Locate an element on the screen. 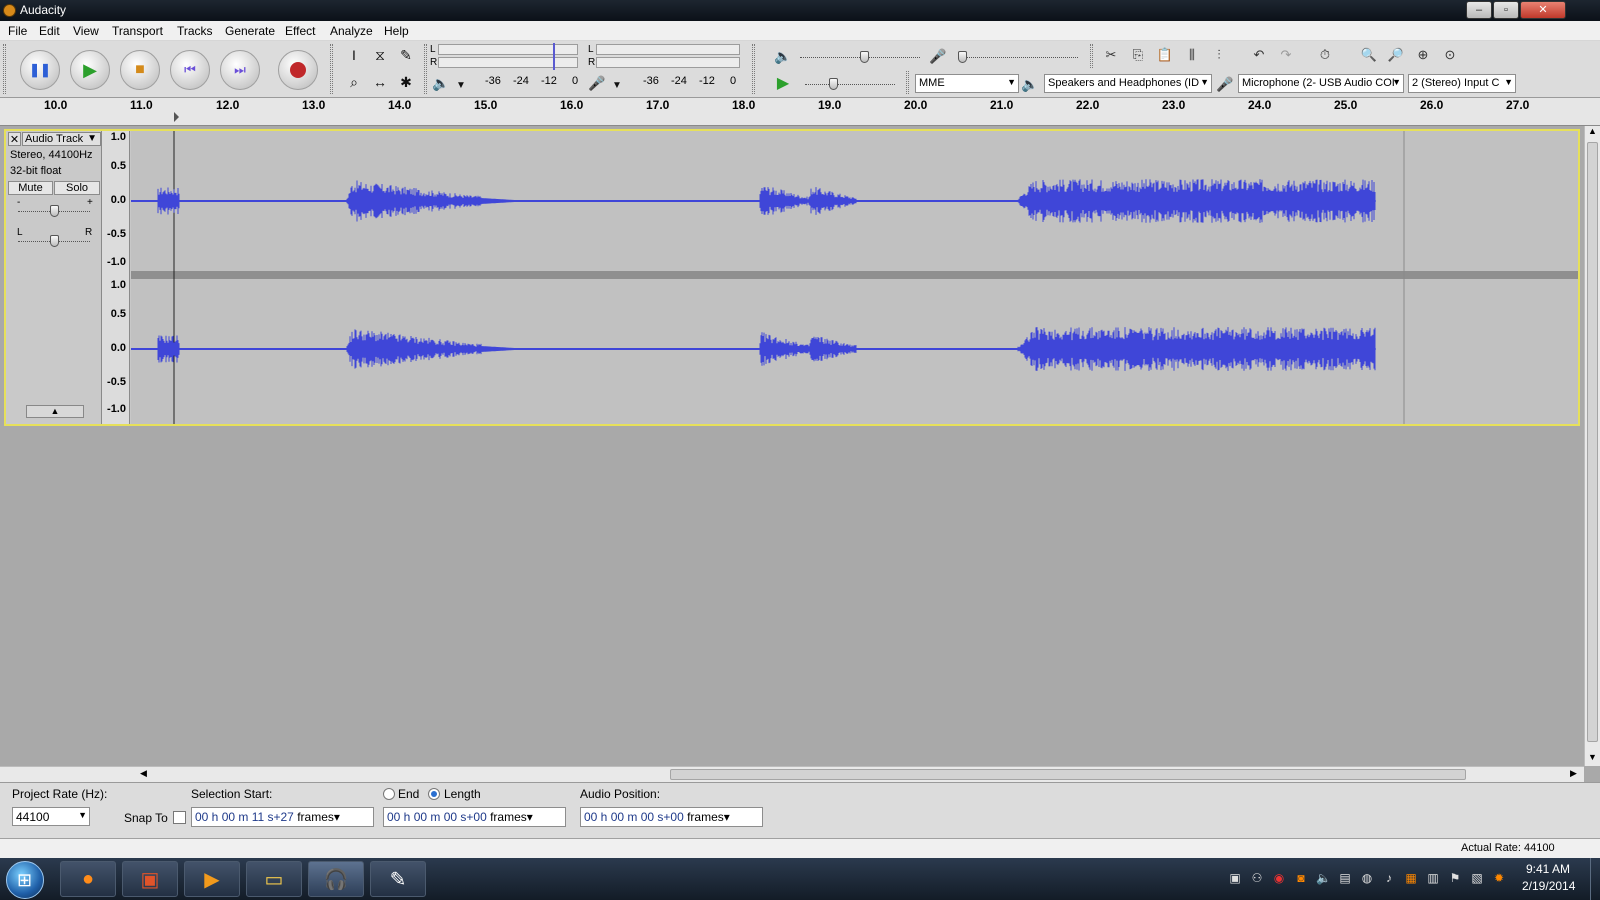  play-button: ▶ is located at coordinates (90, 70).